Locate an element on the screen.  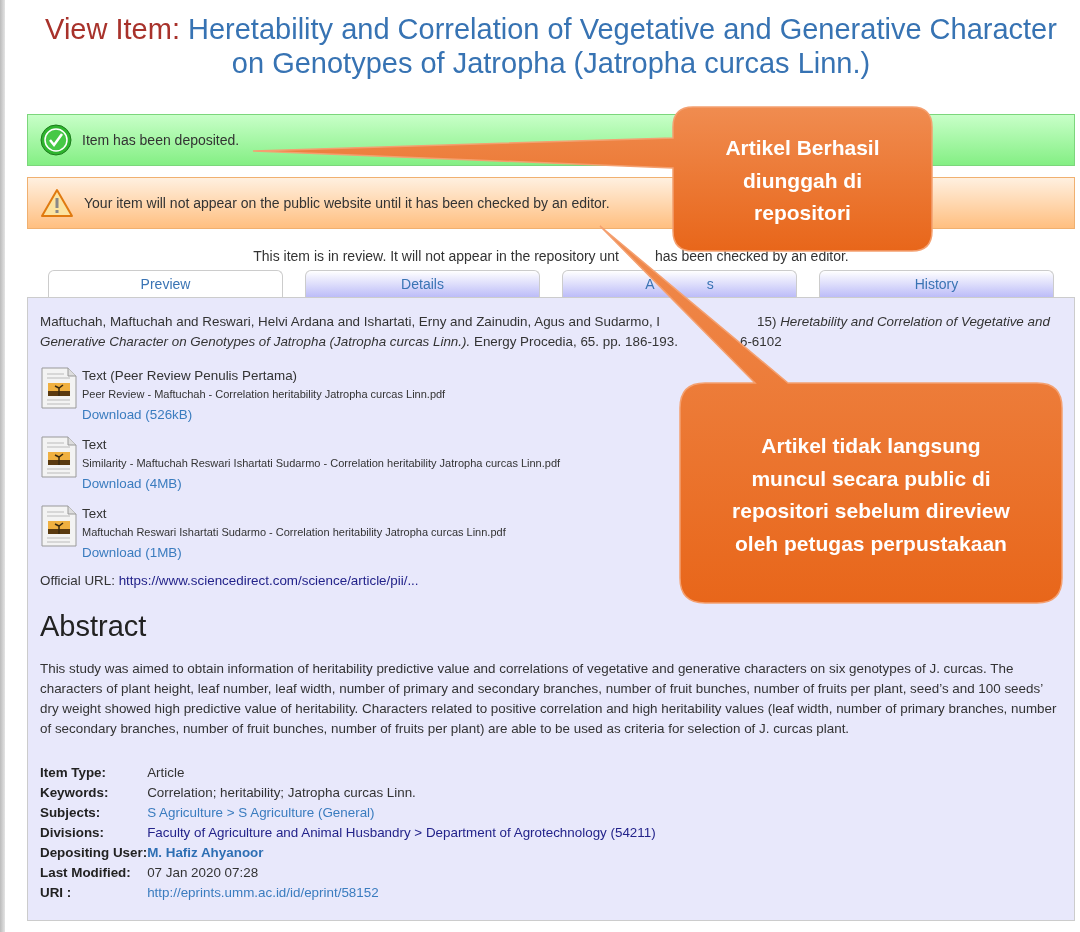
tab: A s is located at coordinates (679, 283).